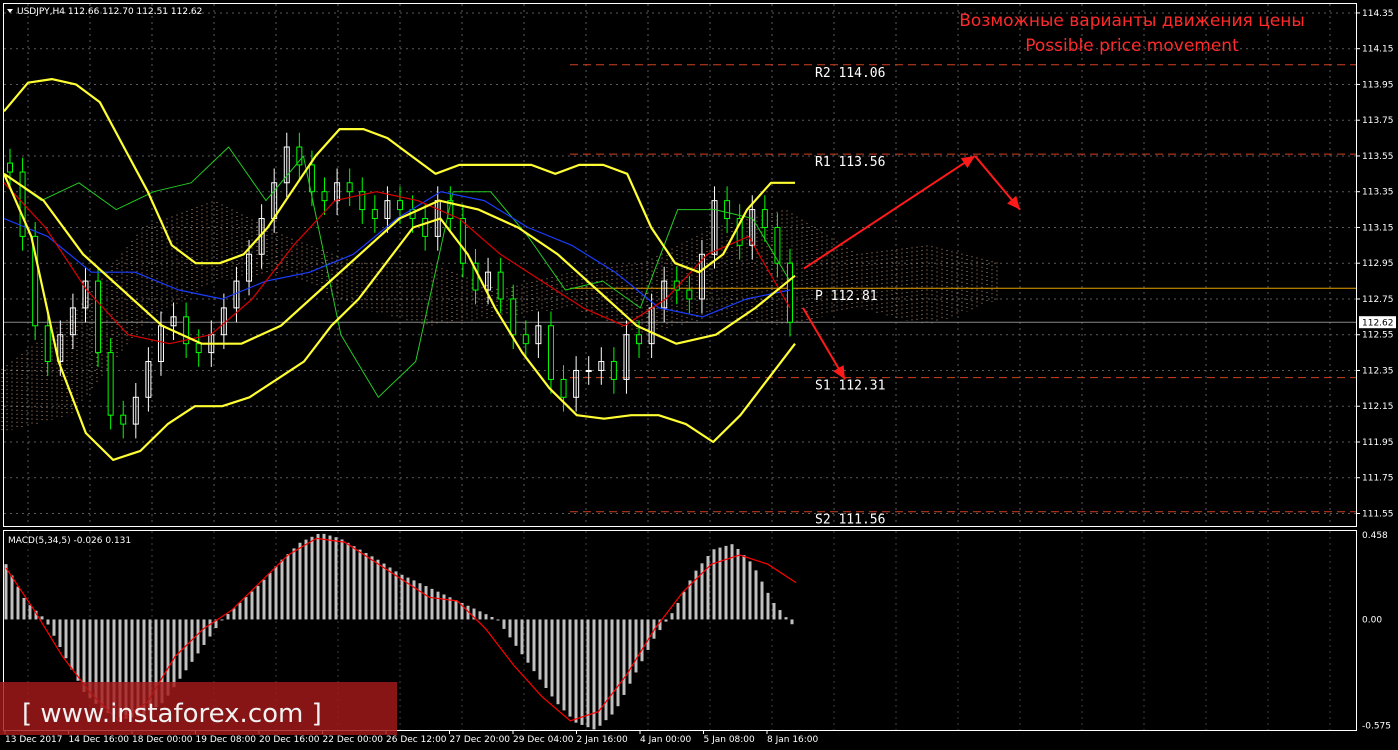 This screenshot has width=1398, height=750. I want to click on x-tick-label: 13 Dec 2017, so click(34, 740).